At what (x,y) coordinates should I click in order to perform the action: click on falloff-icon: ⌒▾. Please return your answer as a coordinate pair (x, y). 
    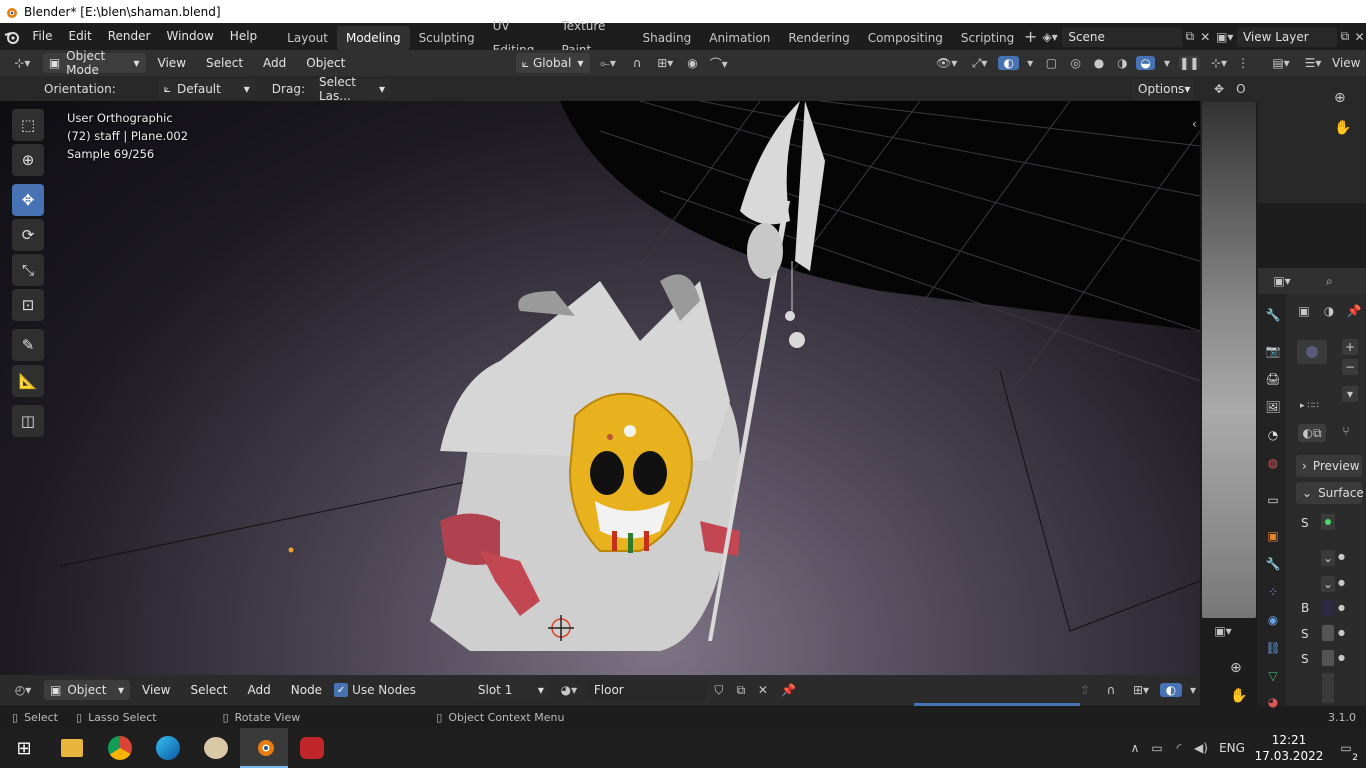
    Looking at the image, I should click on (718, 63).